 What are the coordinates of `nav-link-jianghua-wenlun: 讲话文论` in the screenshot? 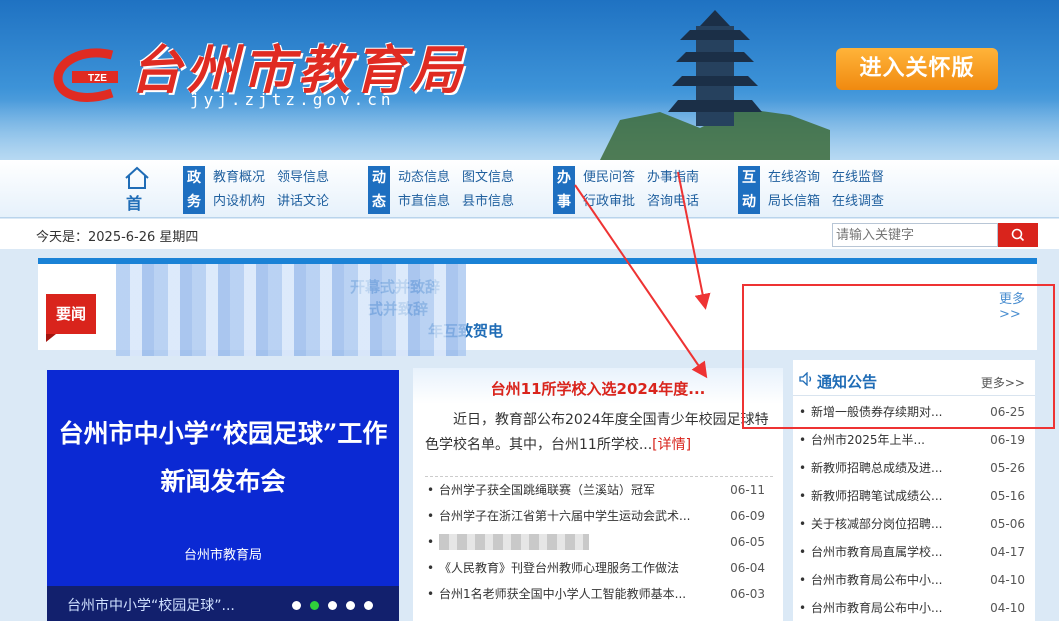 It's located at (309, 202).